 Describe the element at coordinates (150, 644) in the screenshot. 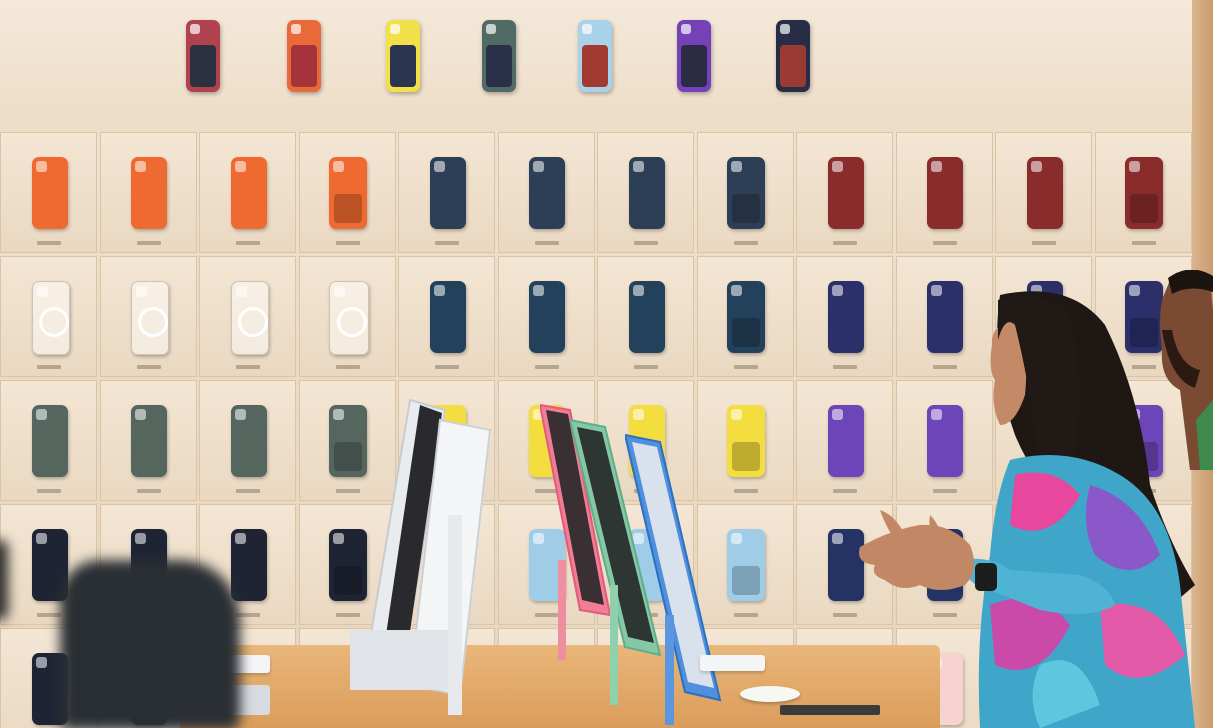

I see `blurred-foreground-camera` at that location.